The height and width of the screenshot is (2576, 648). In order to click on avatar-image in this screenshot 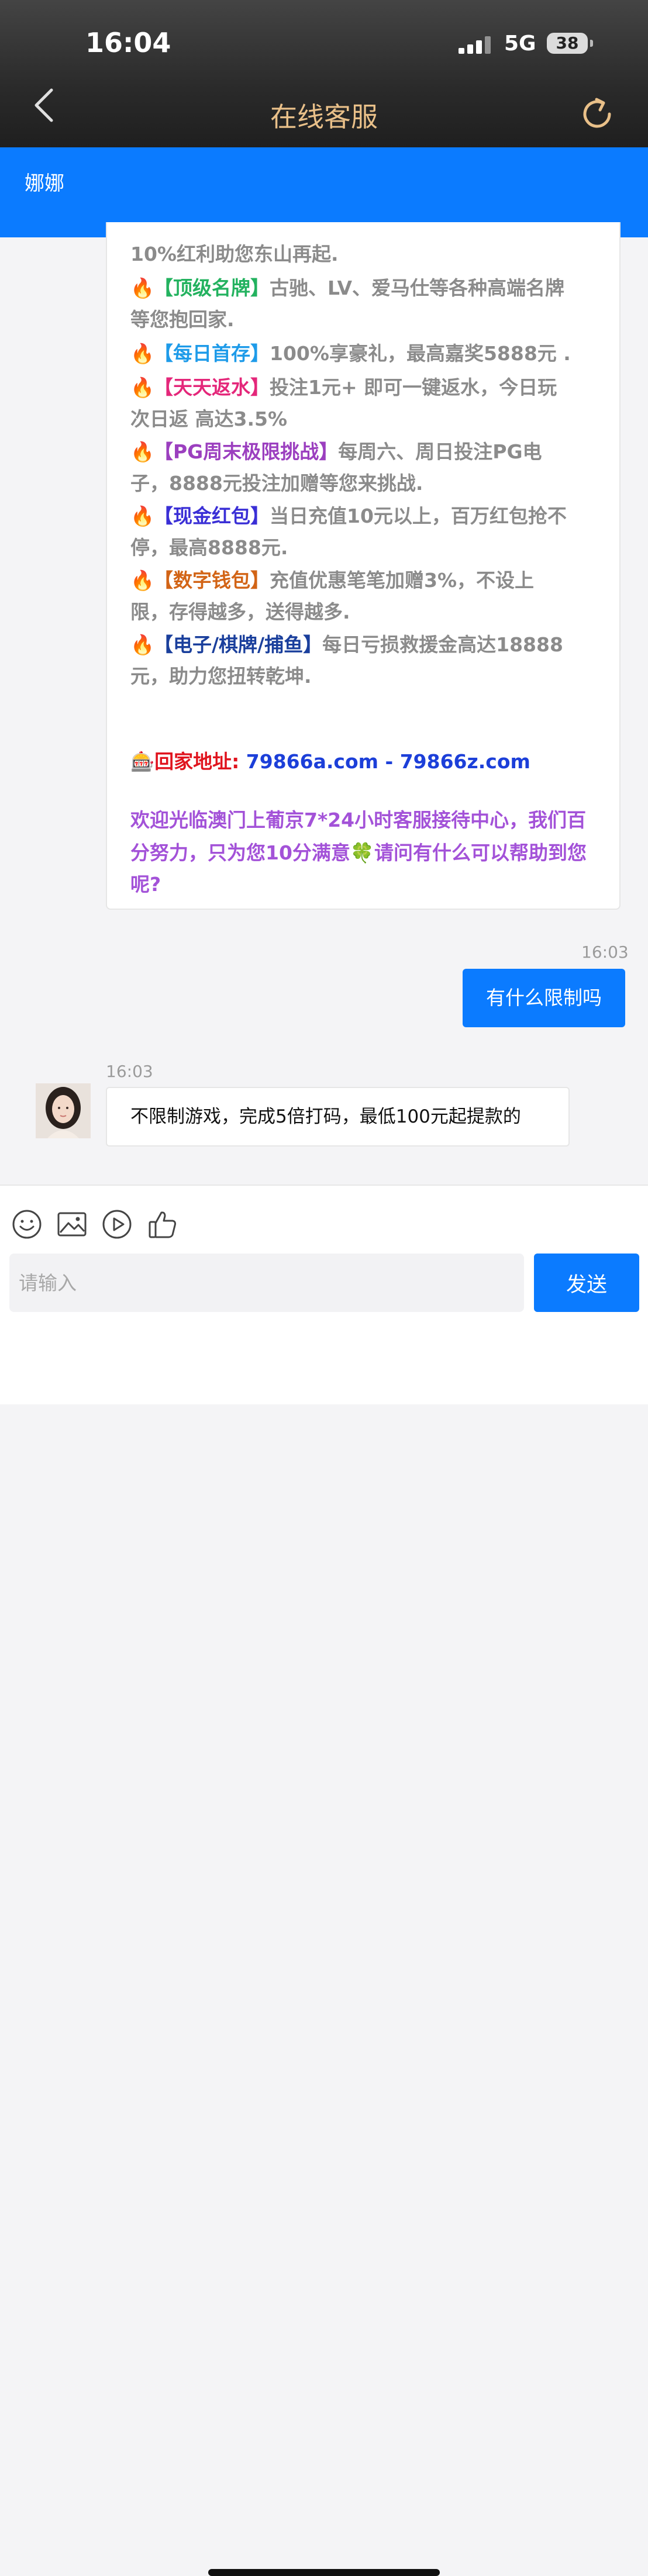, I will do `click(63, 1110)`.